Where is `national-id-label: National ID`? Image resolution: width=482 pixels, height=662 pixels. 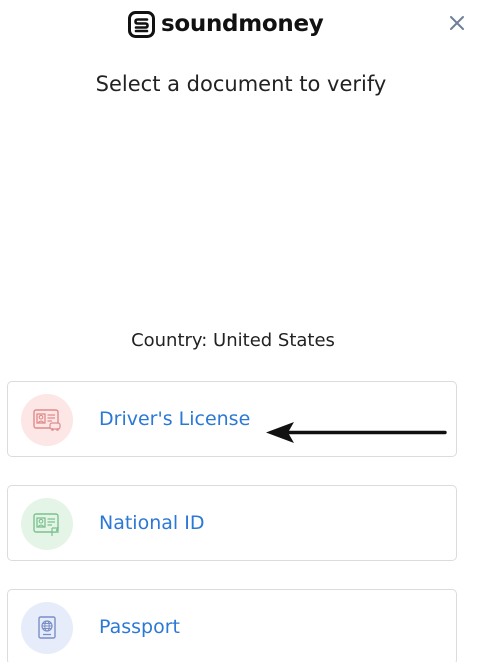 national-id-label: National ID is located at coordinates (152, 523).